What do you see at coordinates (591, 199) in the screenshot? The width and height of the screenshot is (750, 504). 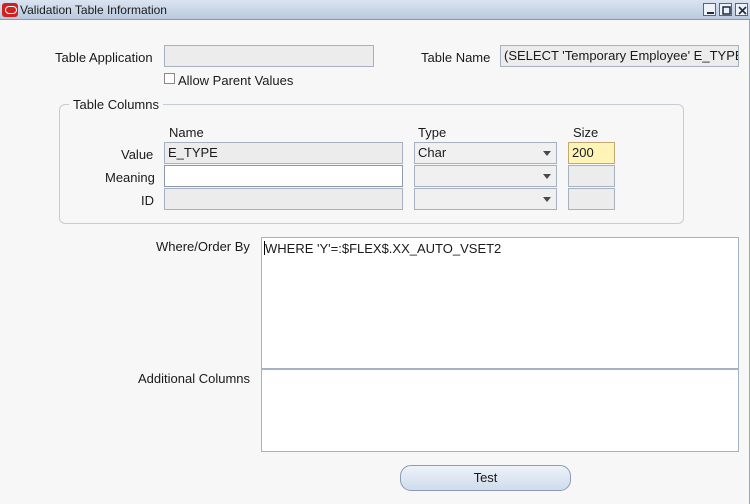 I see `id-size-field` at bounding box center [591, 199].